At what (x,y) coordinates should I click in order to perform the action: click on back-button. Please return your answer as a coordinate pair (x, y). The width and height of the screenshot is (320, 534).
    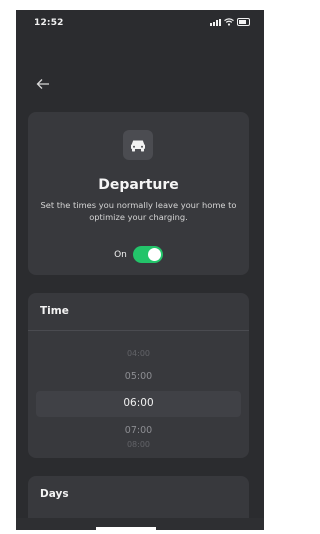
    Looking at the image, I should click on (44, 85).